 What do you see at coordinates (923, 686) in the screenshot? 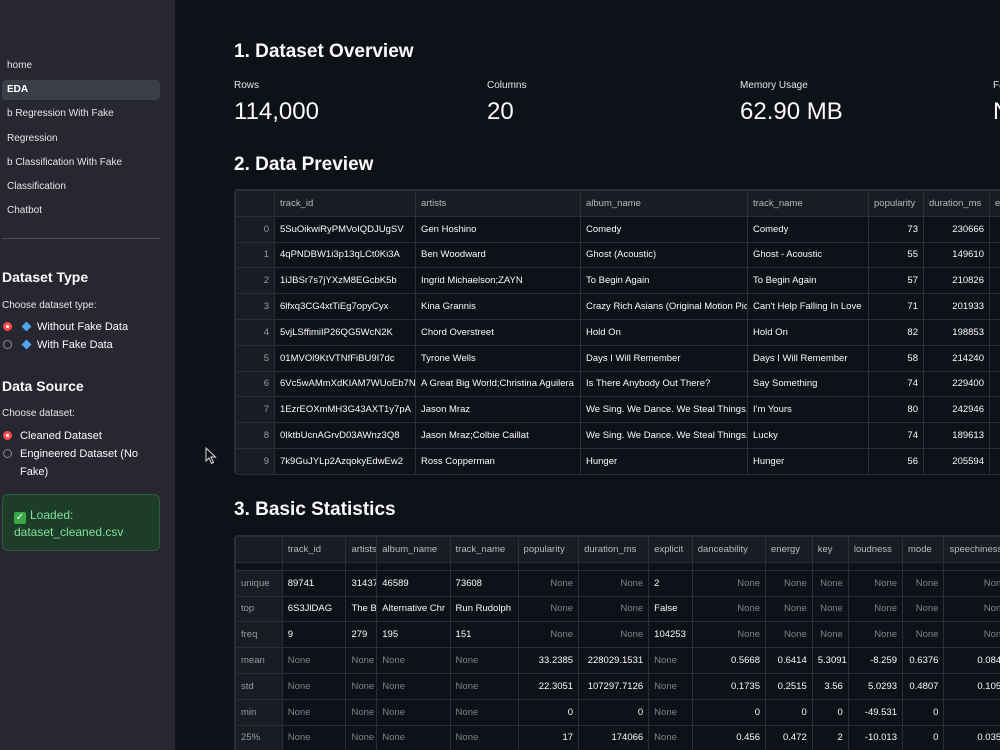
I see `table-cell: 0.4807` at bounding box center [923, 686].